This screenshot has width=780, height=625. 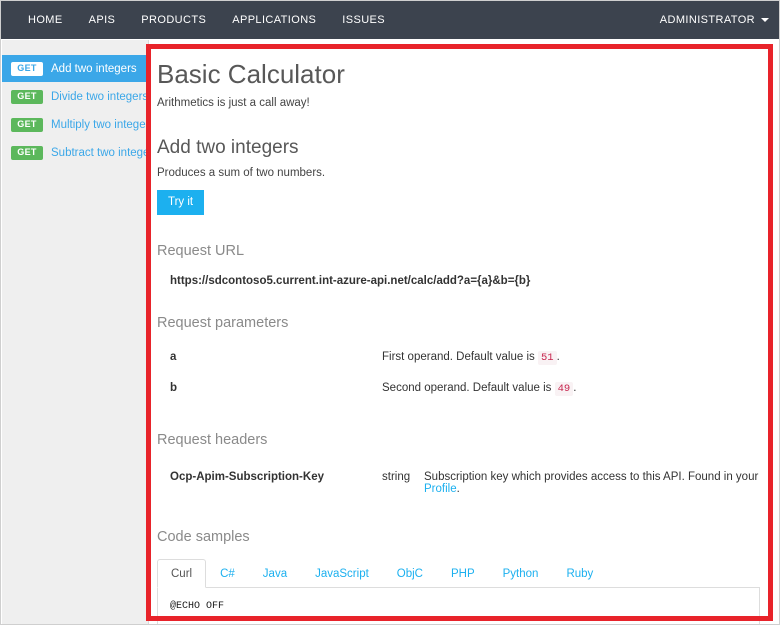 What do you see at coordinates (203, 537) in the screenshot?
I see `code-samples-heading: Code samples` at bounding box center [203, 537].